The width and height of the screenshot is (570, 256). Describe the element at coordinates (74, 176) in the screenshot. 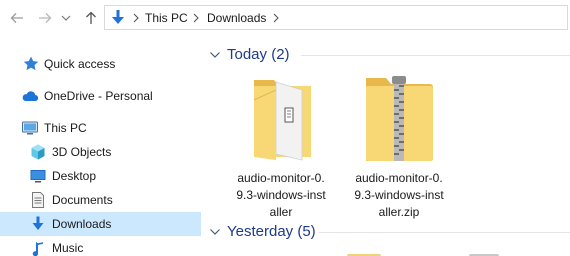

I see `sidebar-item-label: Desktop` at that location.